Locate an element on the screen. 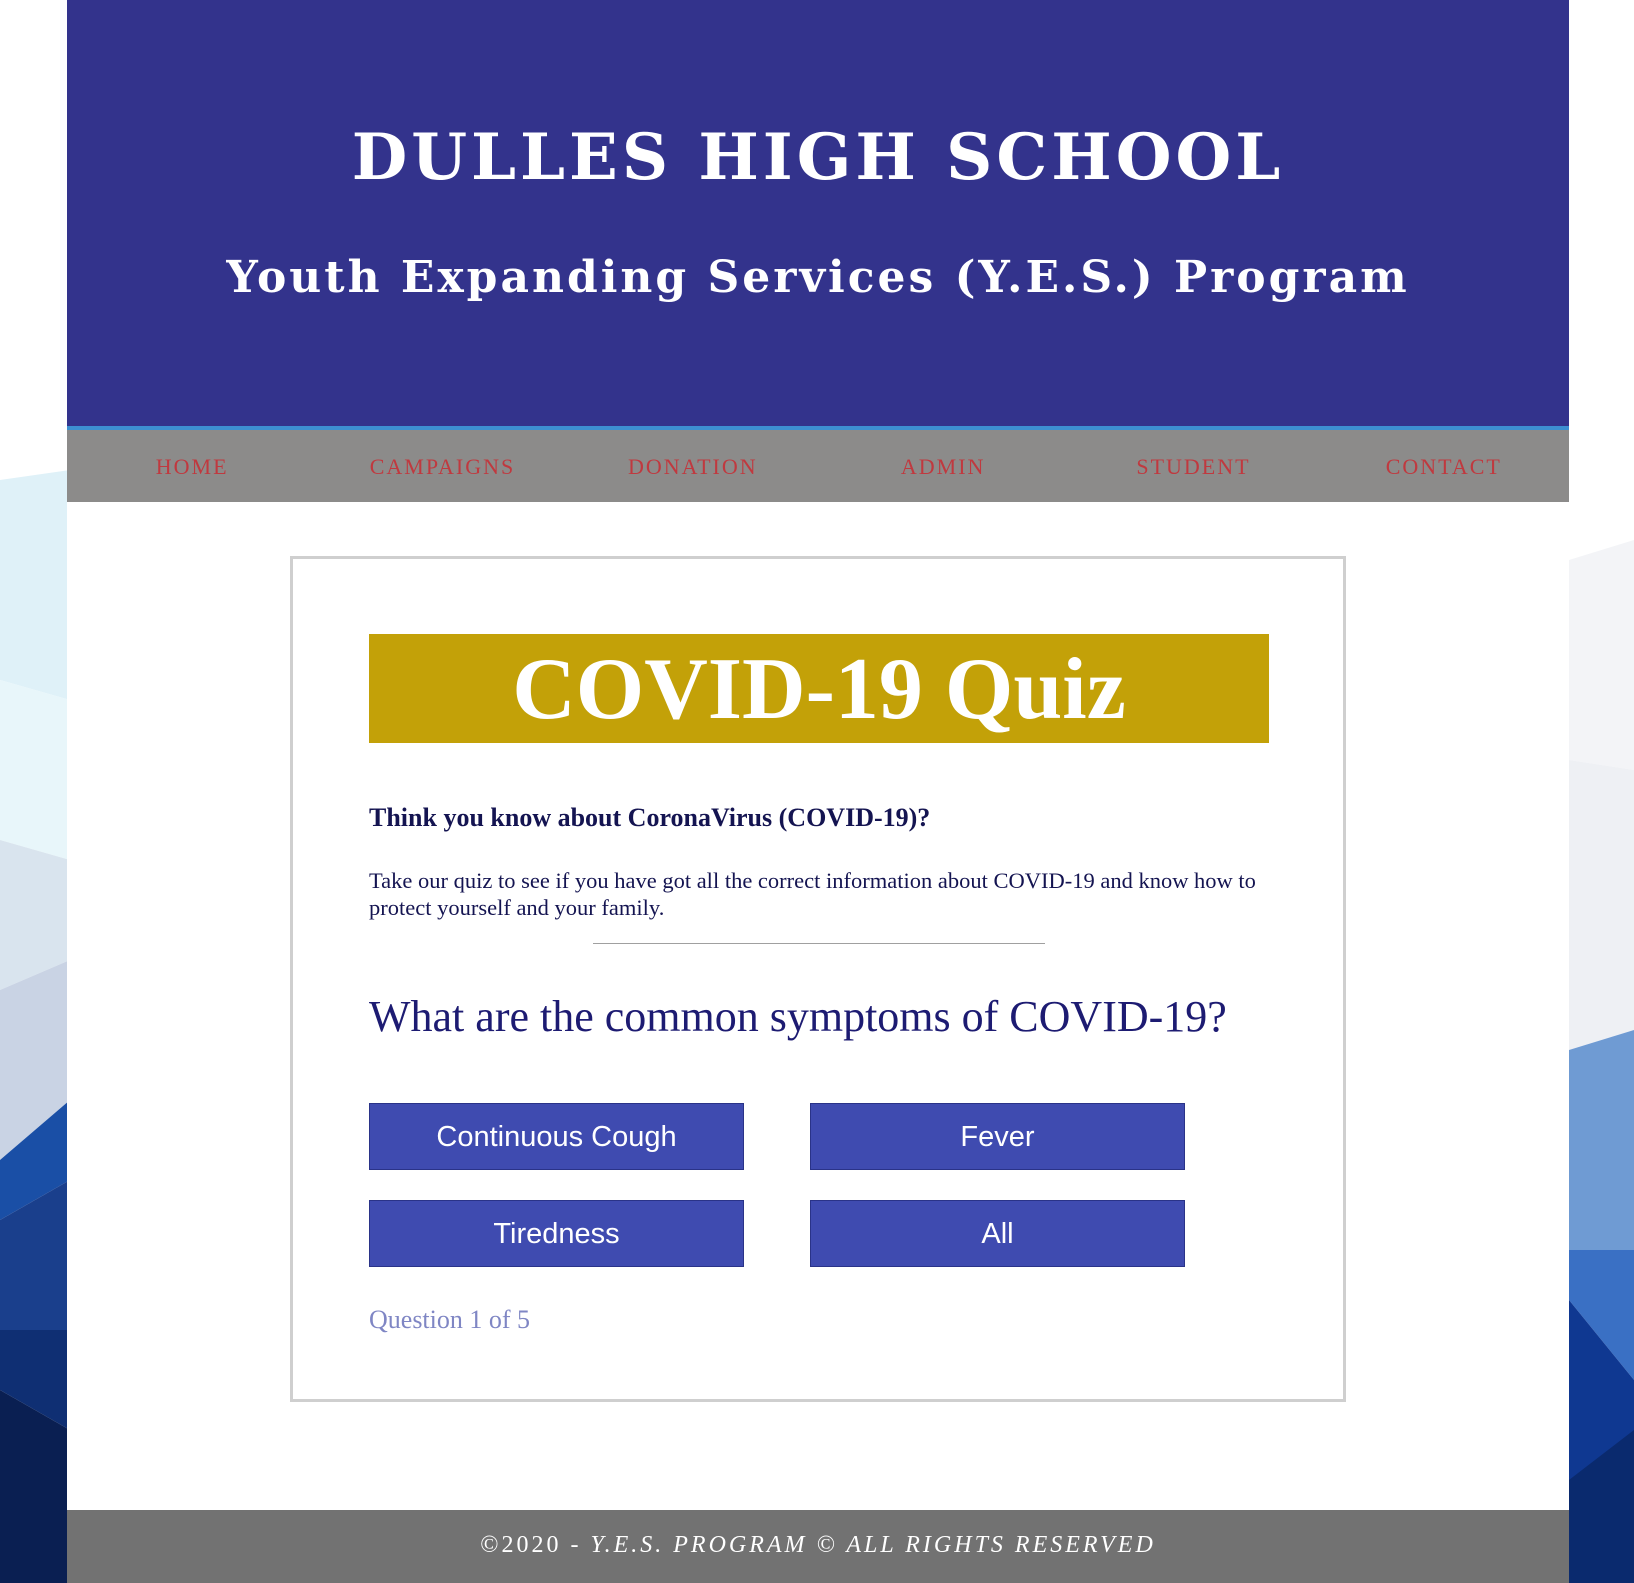 The image size is (1634, 1583). quiz-title-banner: COVID-19 Quiz is located at coordinates (819, 688).